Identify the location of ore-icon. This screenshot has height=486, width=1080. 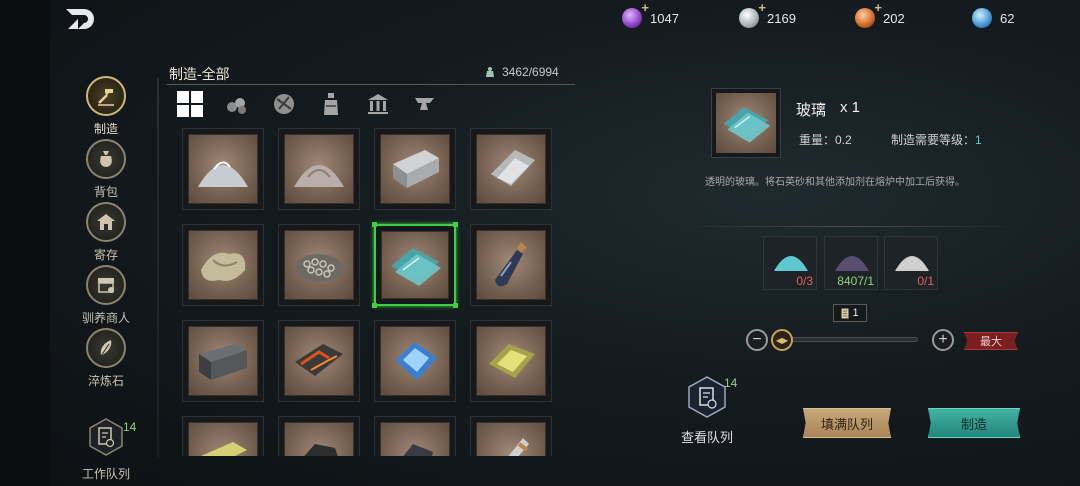
(284, 104).